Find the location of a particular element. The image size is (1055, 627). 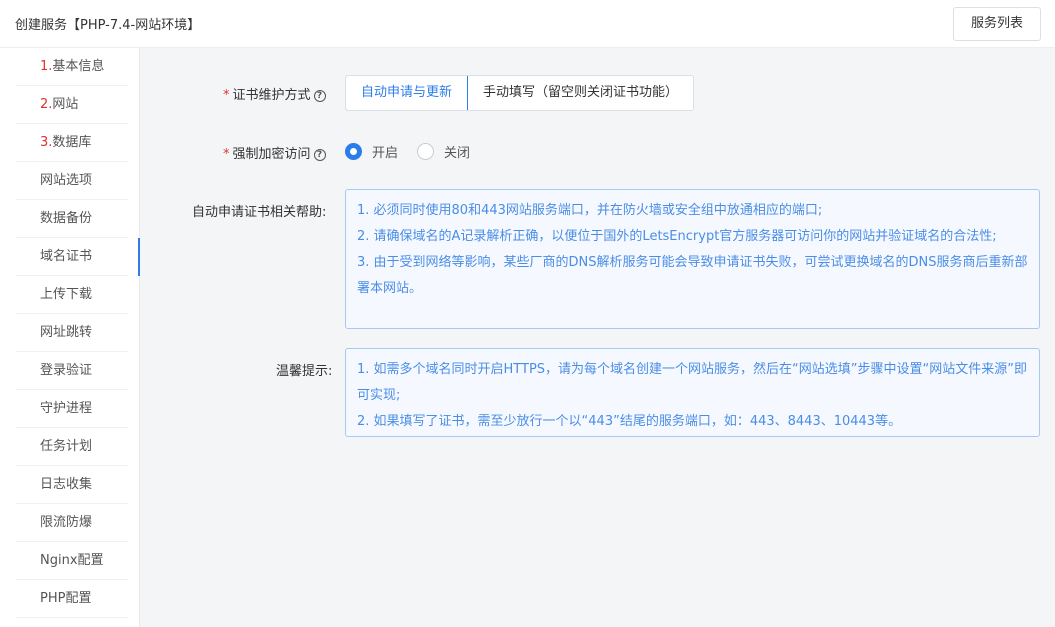

sidebar-item-label: PHP配置 is located at coordinates (66, 598).